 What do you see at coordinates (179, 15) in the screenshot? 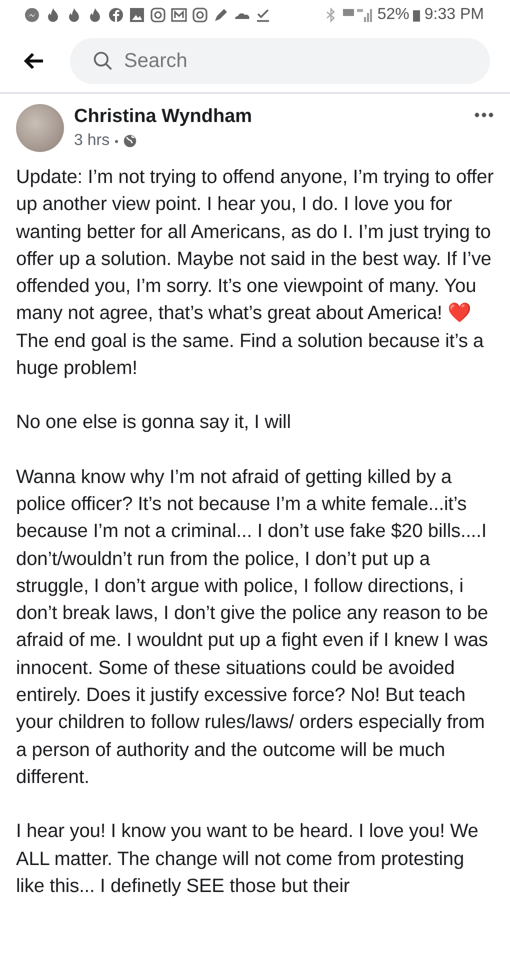
I see `mail-icon` at bounding box center [179, 15].